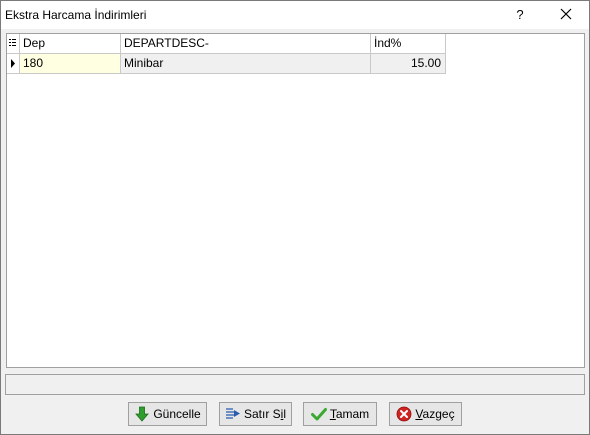 The height and width of the screenshot is (435, 590). I want to click on cancel-button: Vazgeç, so click(425, 414).